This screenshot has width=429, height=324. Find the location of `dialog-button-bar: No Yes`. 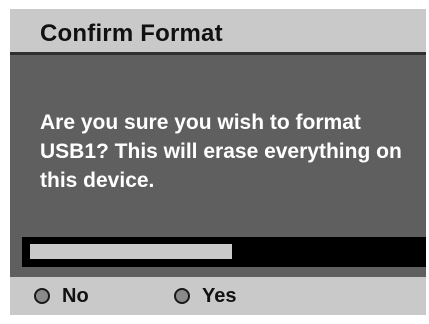

dialog-button-bar: No Yes is located at coordinates (218, 296).